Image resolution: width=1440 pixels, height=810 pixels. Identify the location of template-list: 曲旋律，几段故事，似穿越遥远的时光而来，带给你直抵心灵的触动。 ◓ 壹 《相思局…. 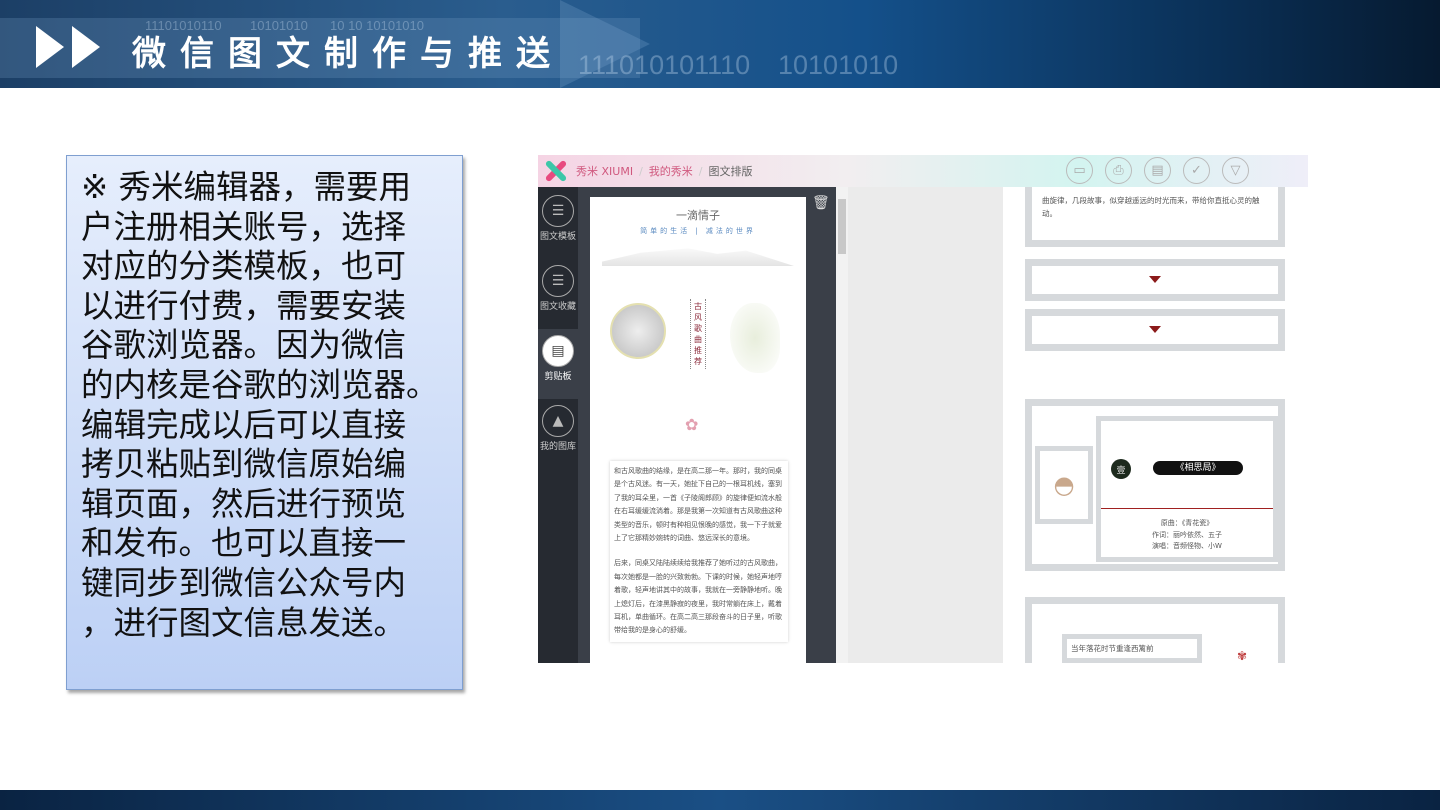
(1155, 420).